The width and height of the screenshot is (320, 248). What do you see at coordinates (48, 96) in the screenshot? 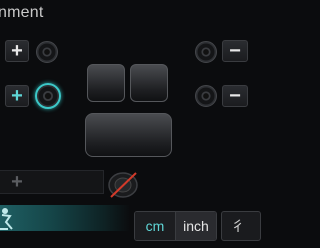
I see `mid-left-speaker-icon` at bounding box center [48, 96].